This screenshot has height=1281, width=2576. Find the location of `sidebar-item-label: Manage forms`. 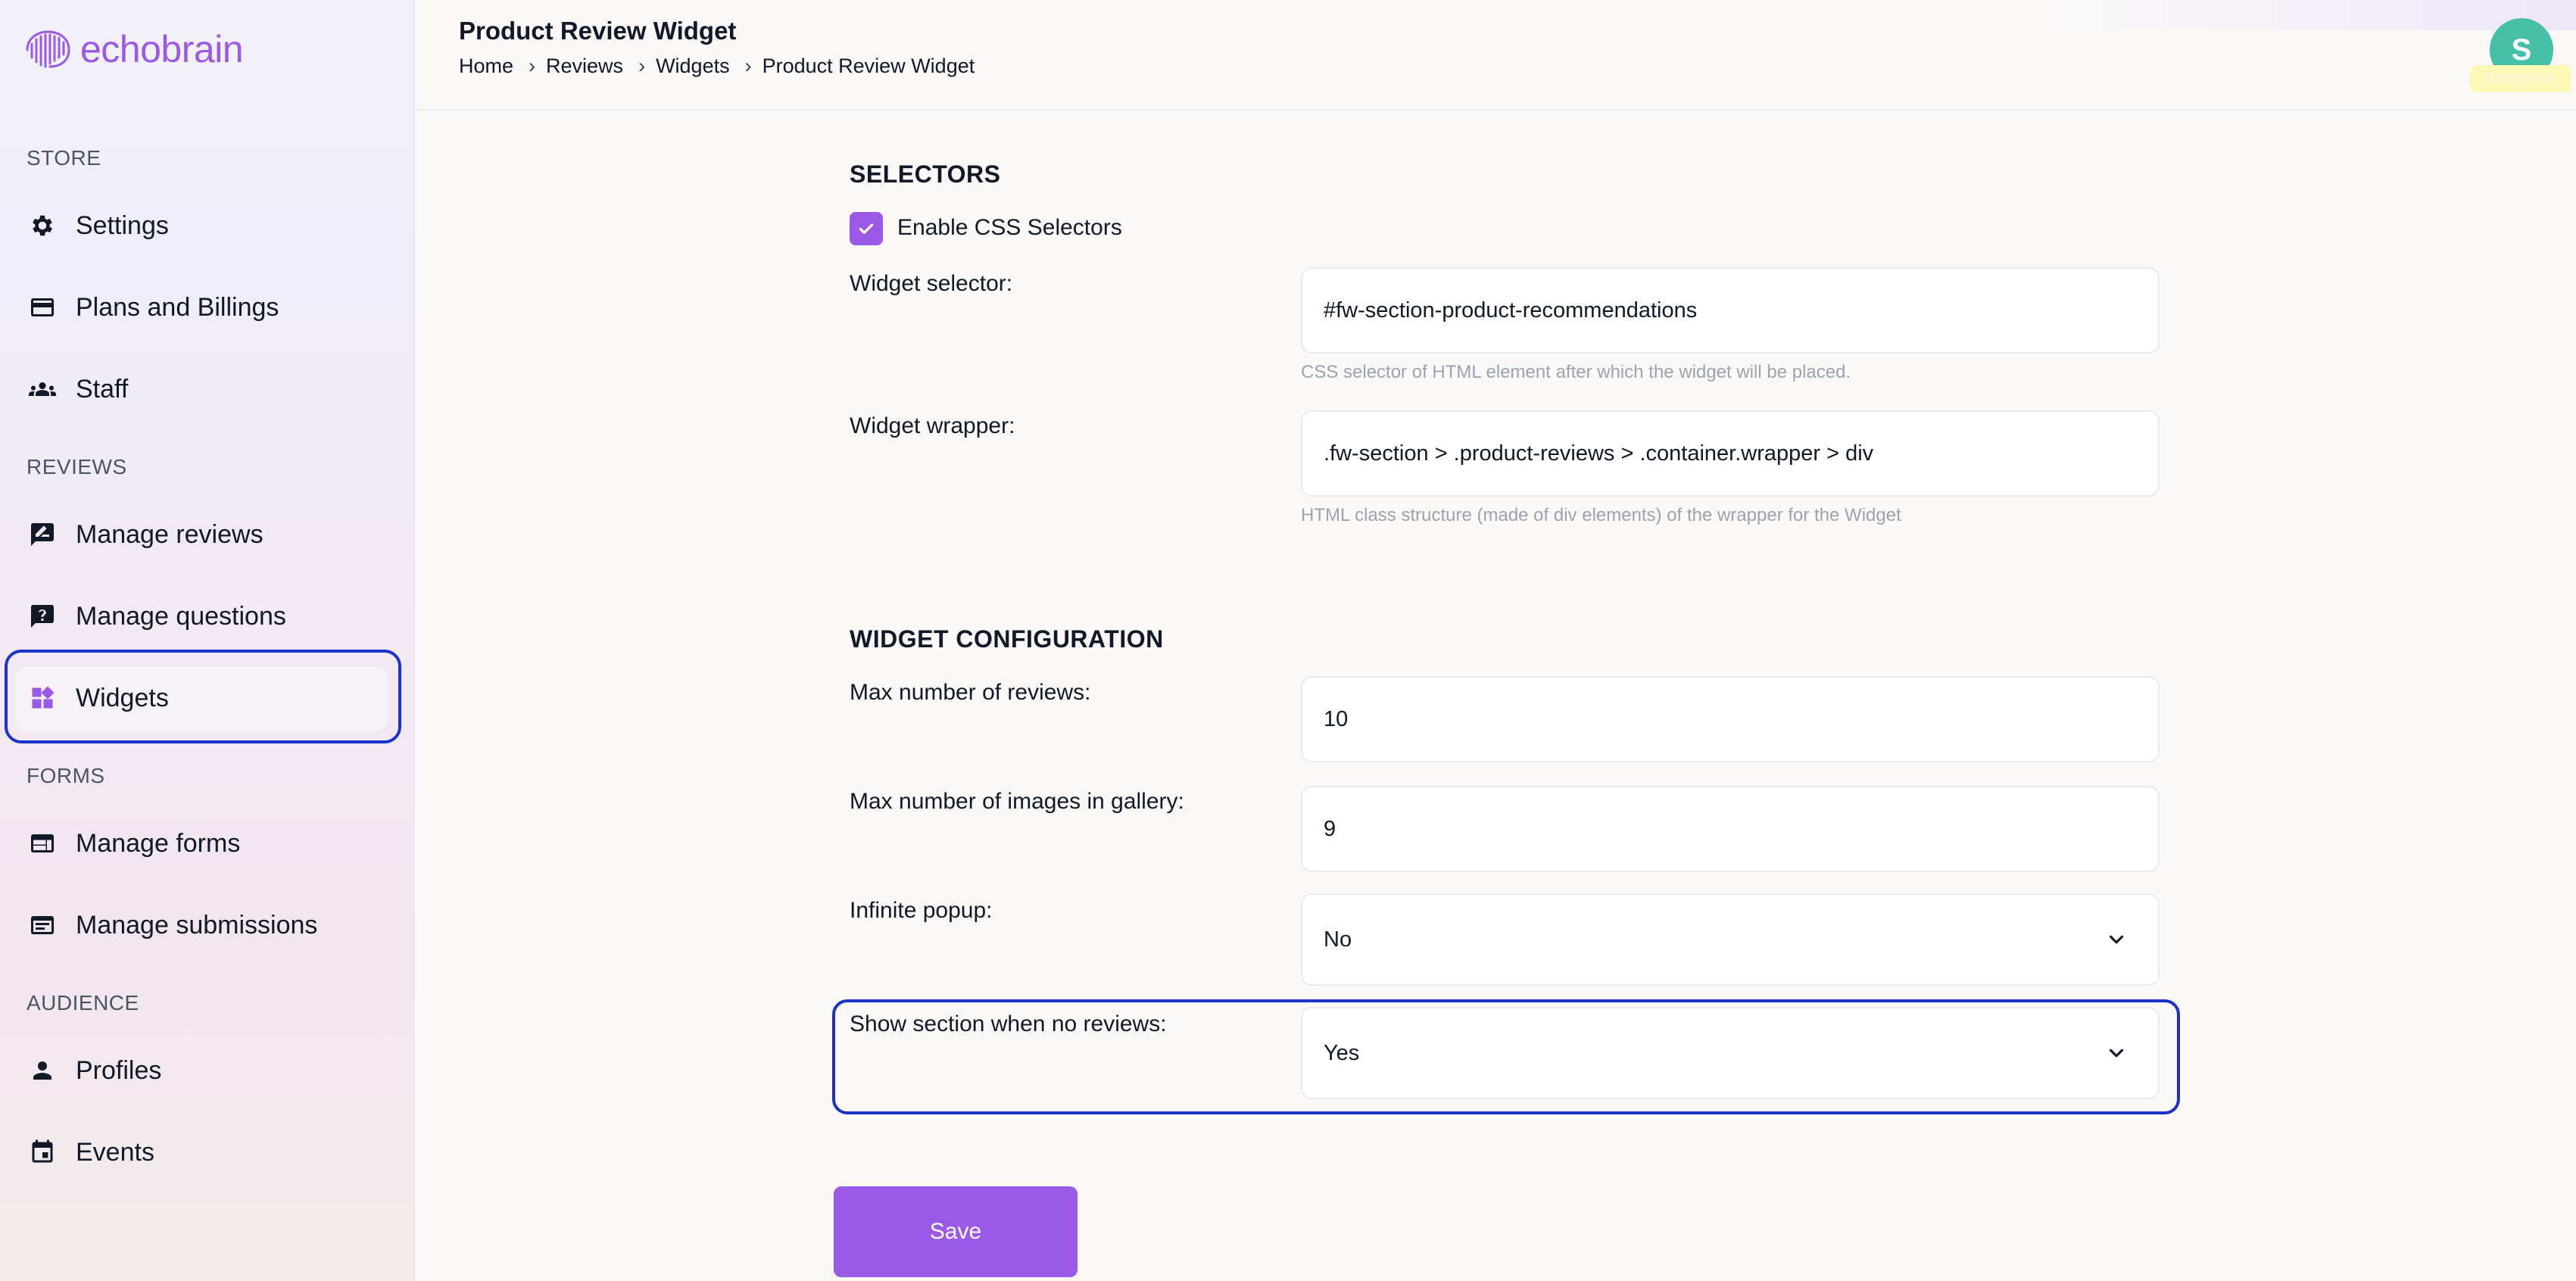

sidebar-item-label: Manage forms is located at coordinates (158, 843).